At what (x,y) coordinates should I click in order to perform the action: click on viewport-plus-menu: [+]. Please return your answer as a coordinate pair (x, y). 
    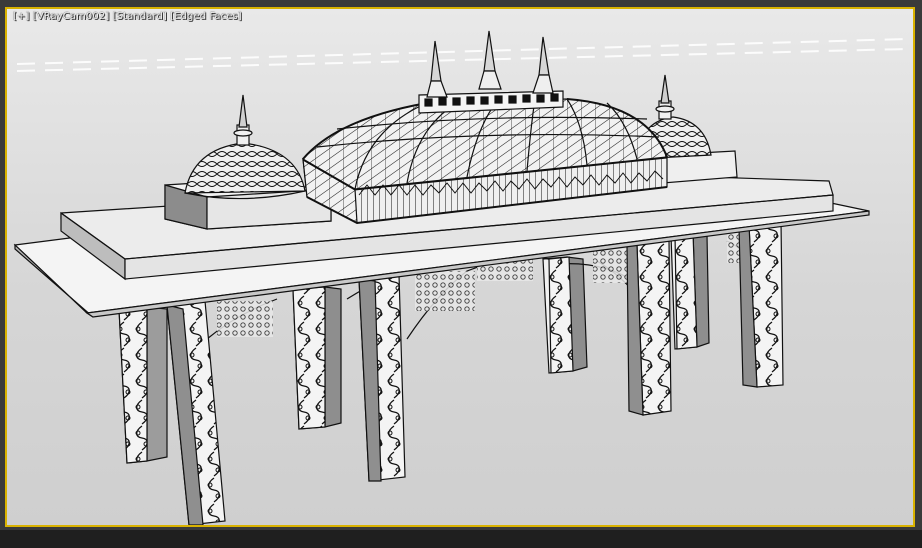
    Looking at the image, I should click on (21, 16).